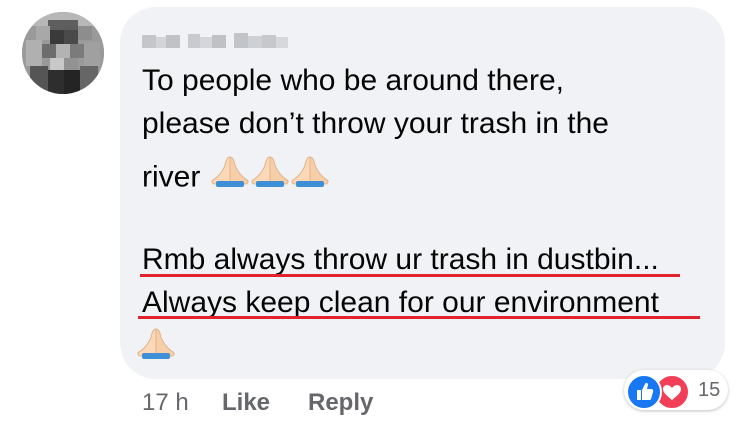 This screenshot has height=433, width=750. Describe the element at coordinates (246, 403) in the screenshot. I see `like-button: Like` at that location.